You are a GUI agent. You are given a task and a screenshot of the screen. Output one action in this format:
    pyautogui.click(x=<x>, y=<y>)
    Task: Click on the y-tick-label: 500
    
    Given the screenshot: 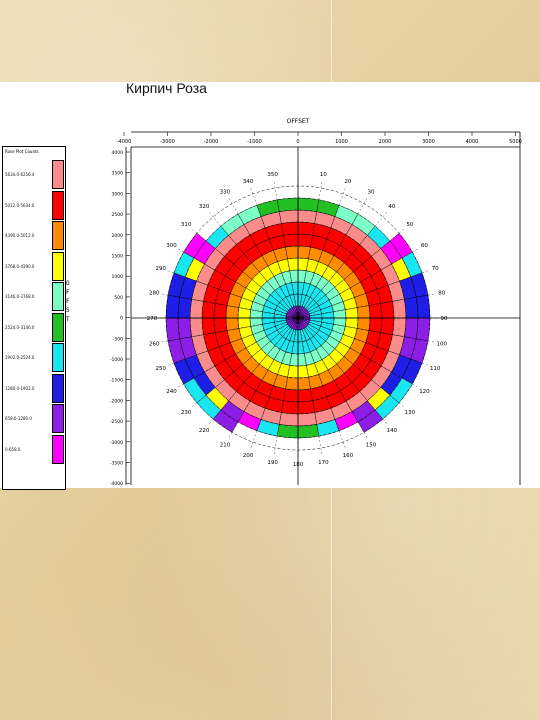 What is the action you would take?
    pyautogui.click(x=118, y=298)
    